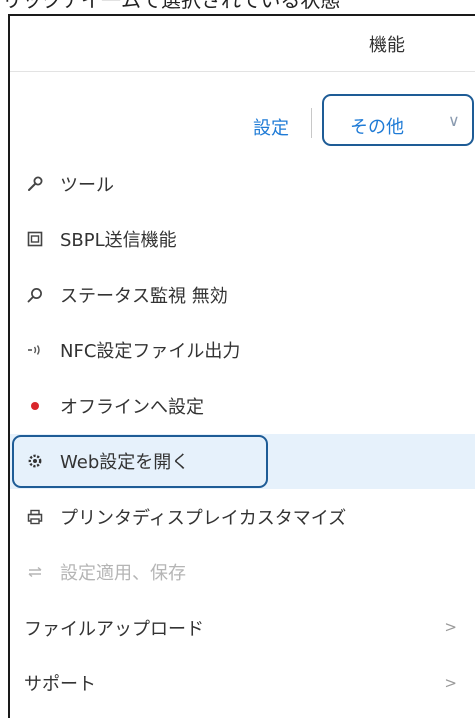  I want to click on menu-item-sbpl: SBPL送信機能, so click(242, 240).